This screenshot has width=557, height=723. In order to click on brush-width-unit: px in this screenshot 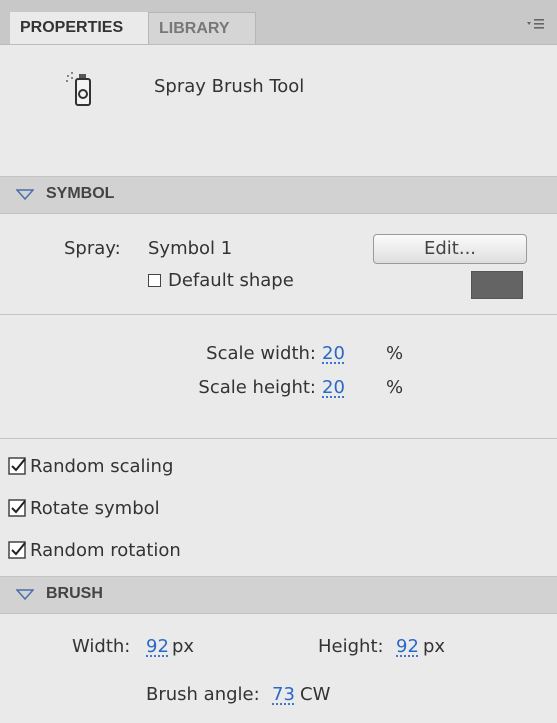, I will do `click(183, 646)`.